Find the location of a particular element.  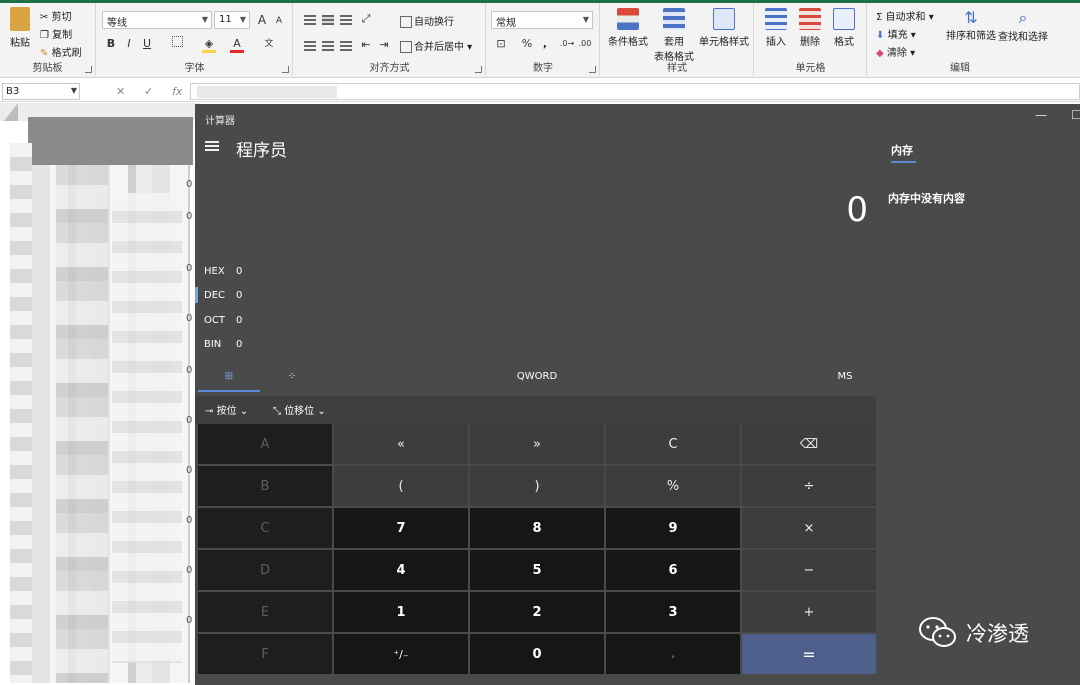

find-select-button: ⌕ 查找和选择 is located at coordinates (1023, 25).